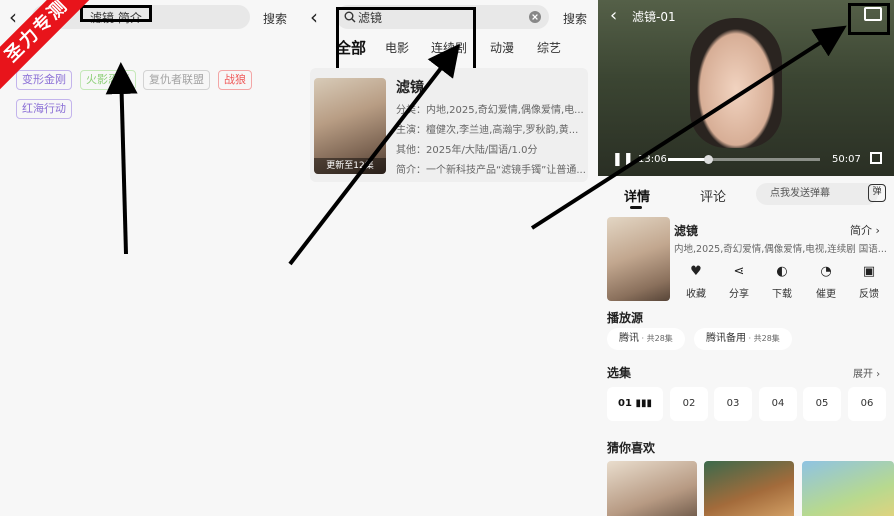 This screenshot has width=894, height=516. Describe the element at coordinates (869, 271) in the screenshot. I see `feedback-icon: ▣` at that location.